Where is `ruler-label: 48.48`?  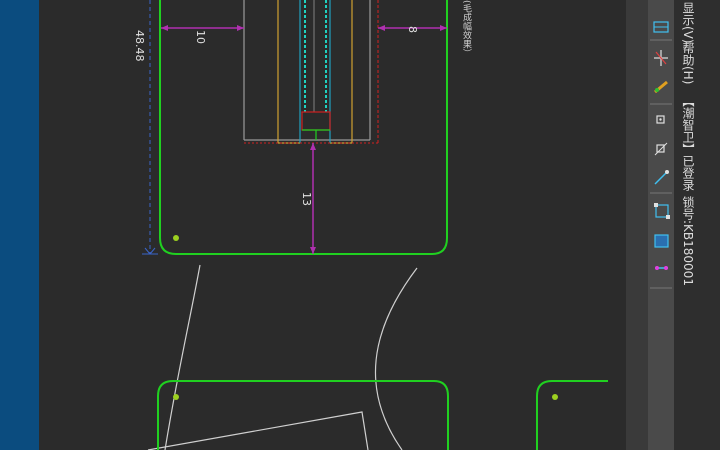 ruler-label: 48.48 is located at coordinates (139, 46).